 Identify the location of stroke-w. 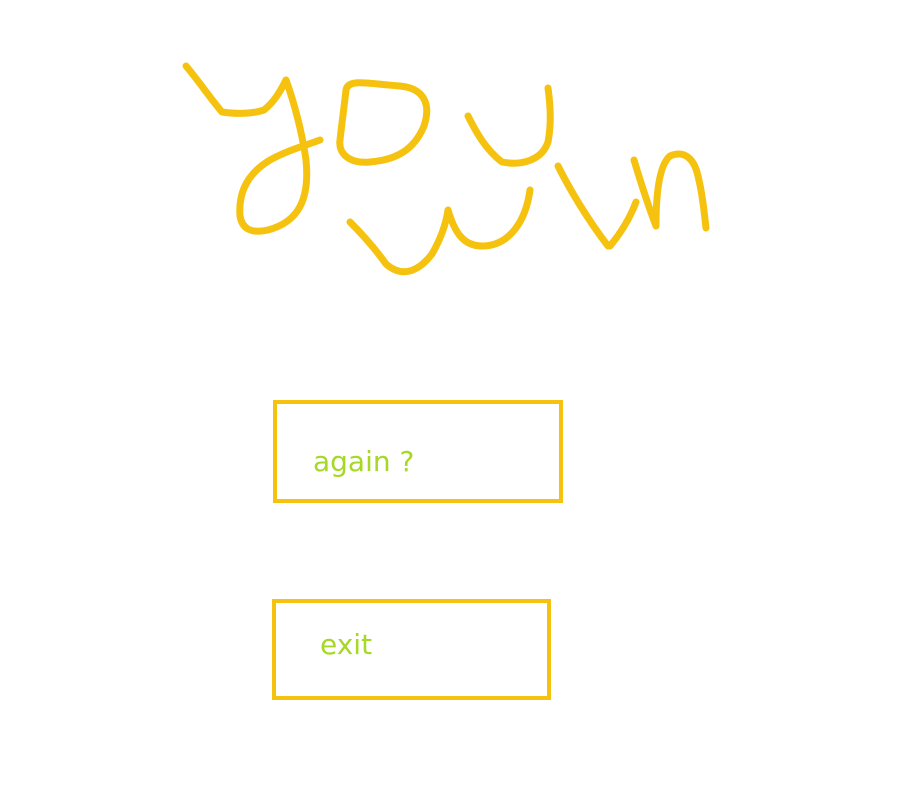
(440, 231).